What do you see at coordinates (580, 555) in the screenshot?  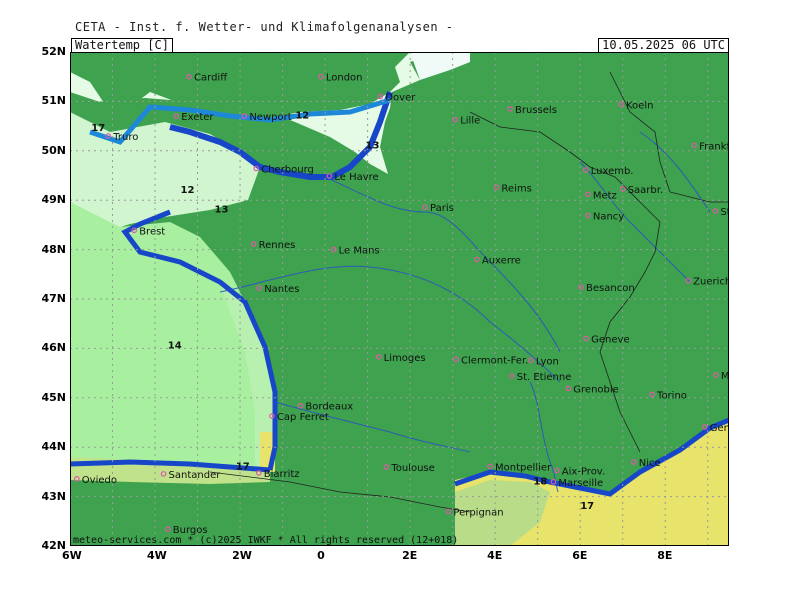 I see `longitude-label: 6E` at bounding box center [580, 555].